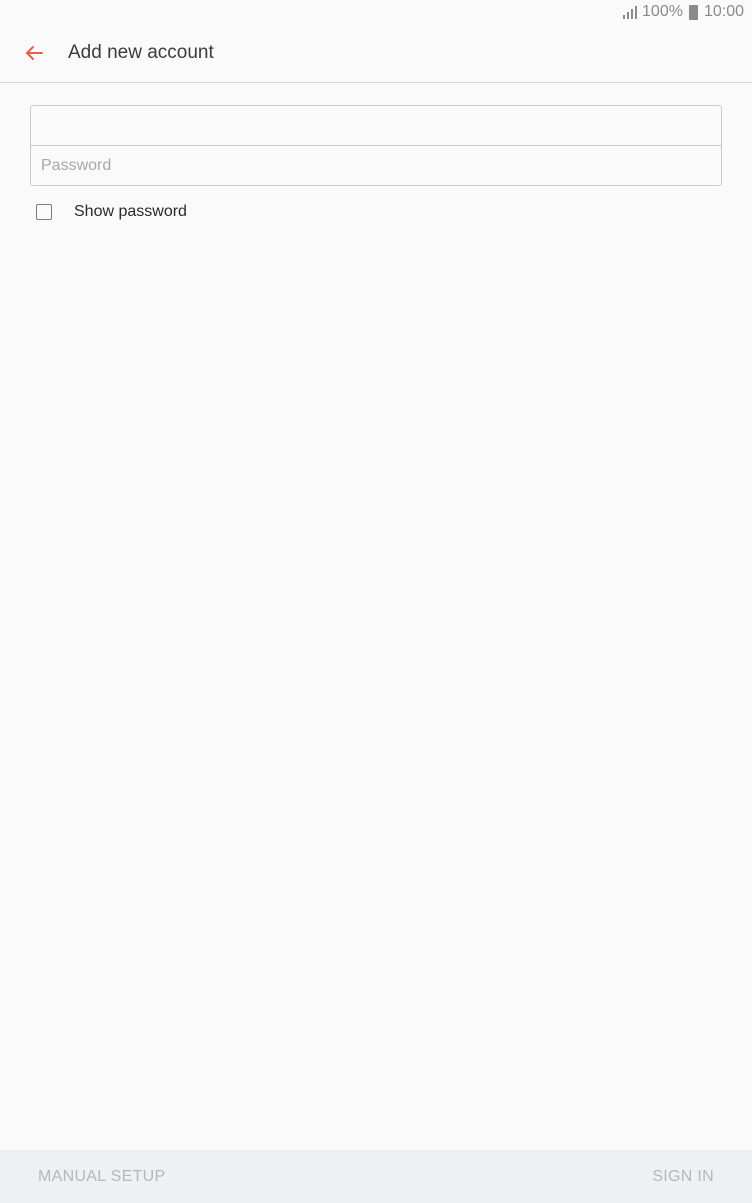  I want to click on status-bar: 100% 10:00, so click(376, 12).